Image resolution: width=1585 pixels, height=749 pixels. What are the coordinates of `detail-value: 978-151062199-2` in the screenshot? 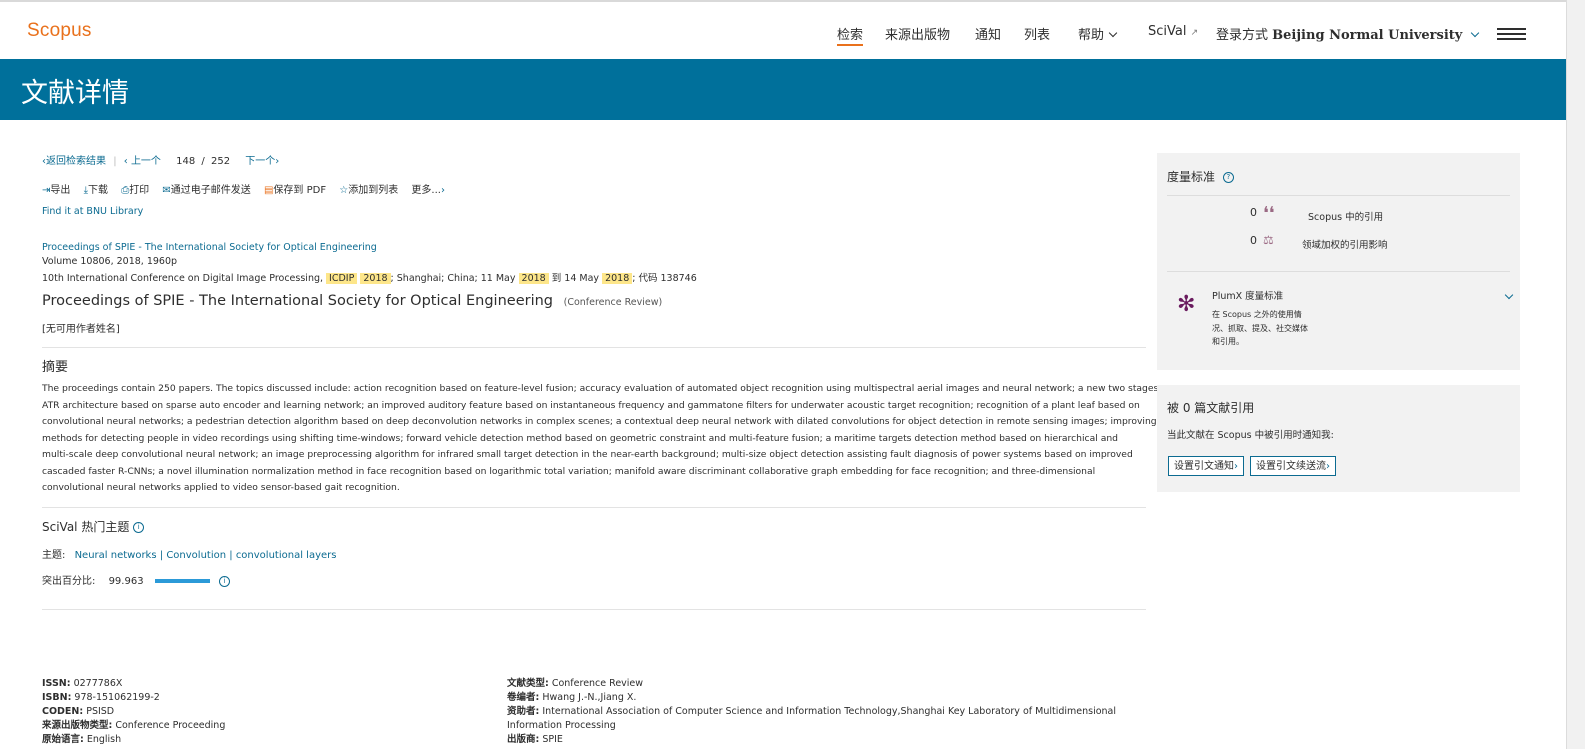 It's located at (117, 697).